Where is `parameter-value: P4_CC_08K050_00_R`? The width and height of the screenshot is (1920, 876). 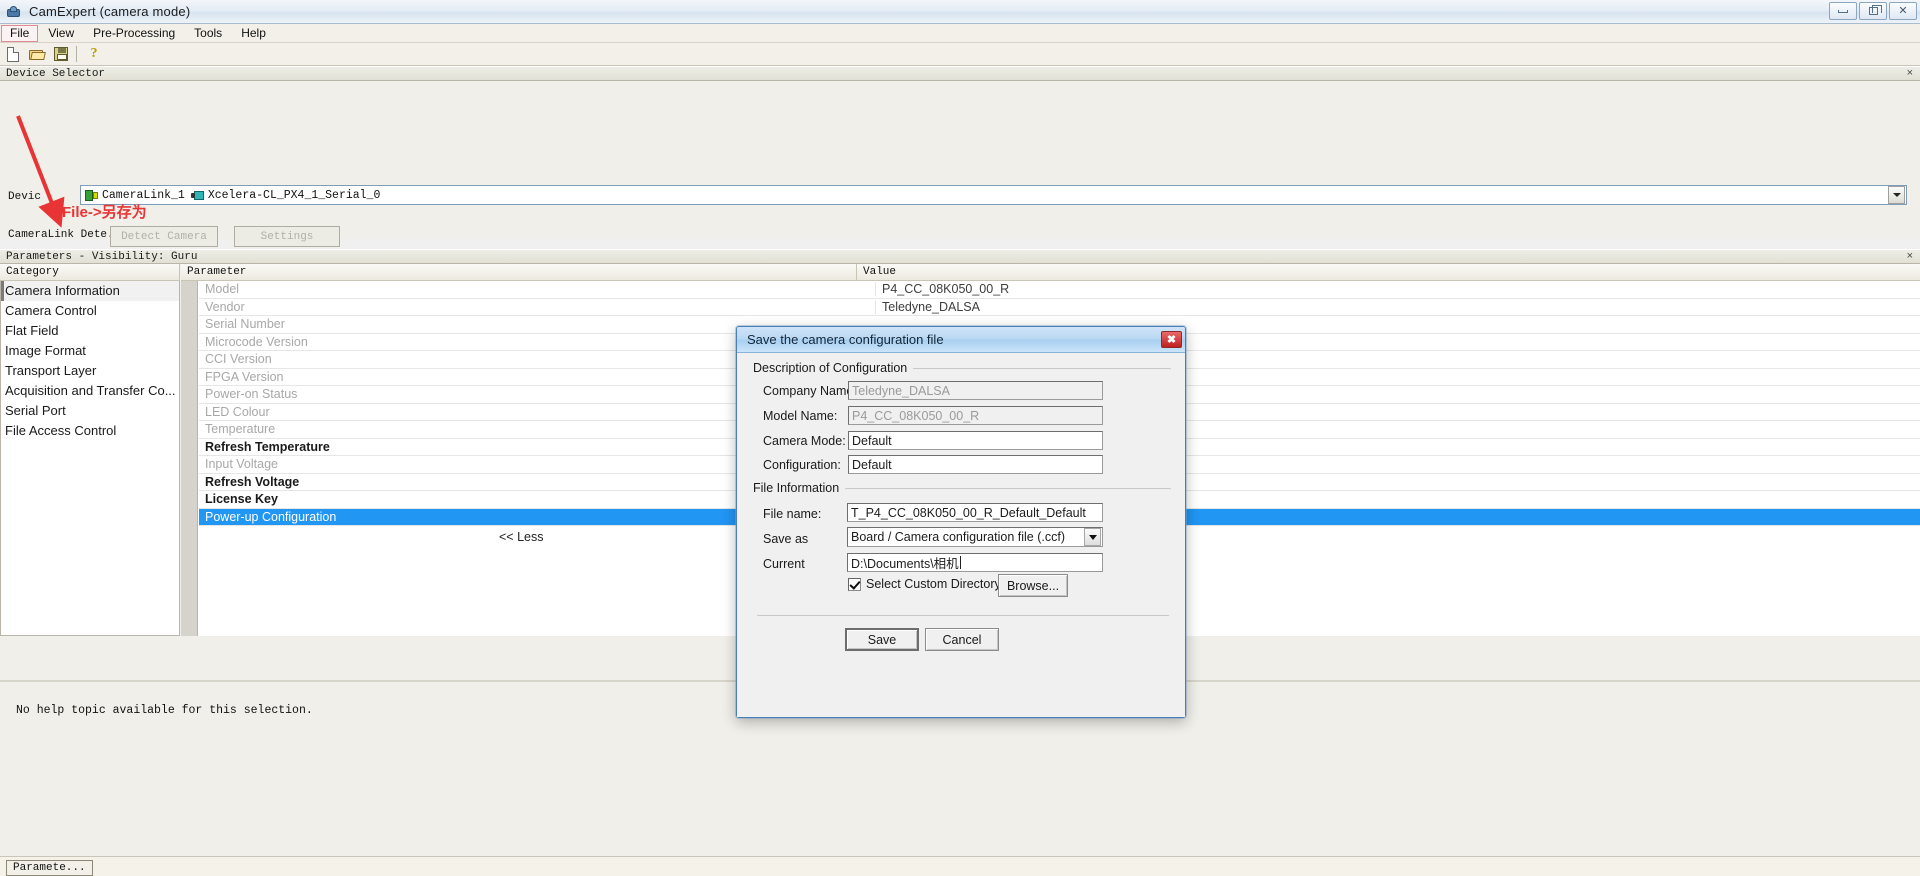 parameter-value: P4_CC_08K050_00_R is located at coordinates (1397, 289).